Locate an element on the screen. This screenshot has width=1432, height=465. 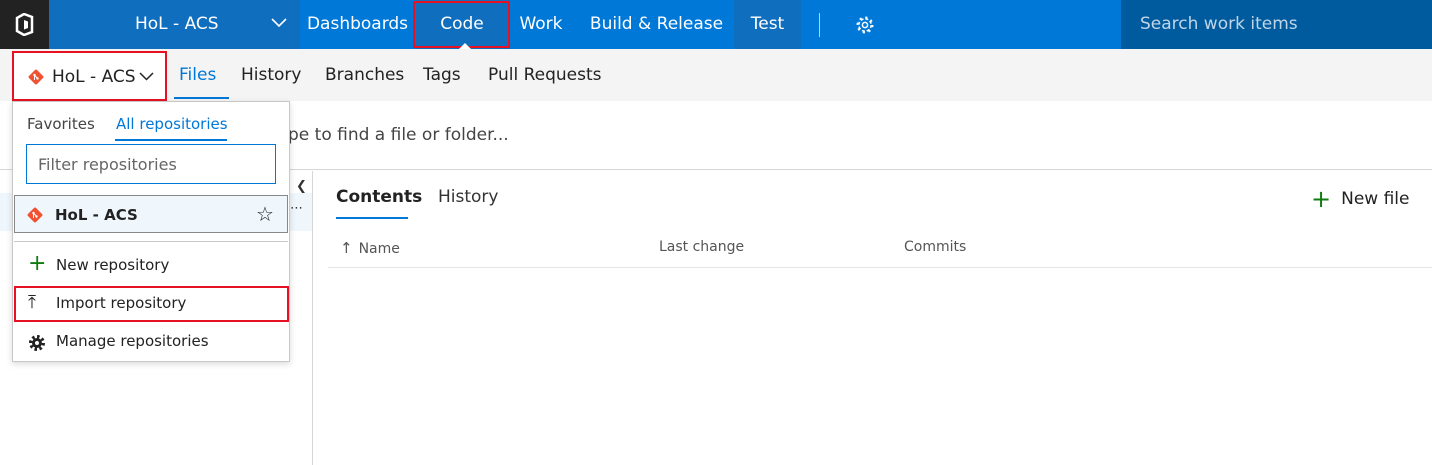
new-repository-label: New repository is located at coordinates (113, 265).